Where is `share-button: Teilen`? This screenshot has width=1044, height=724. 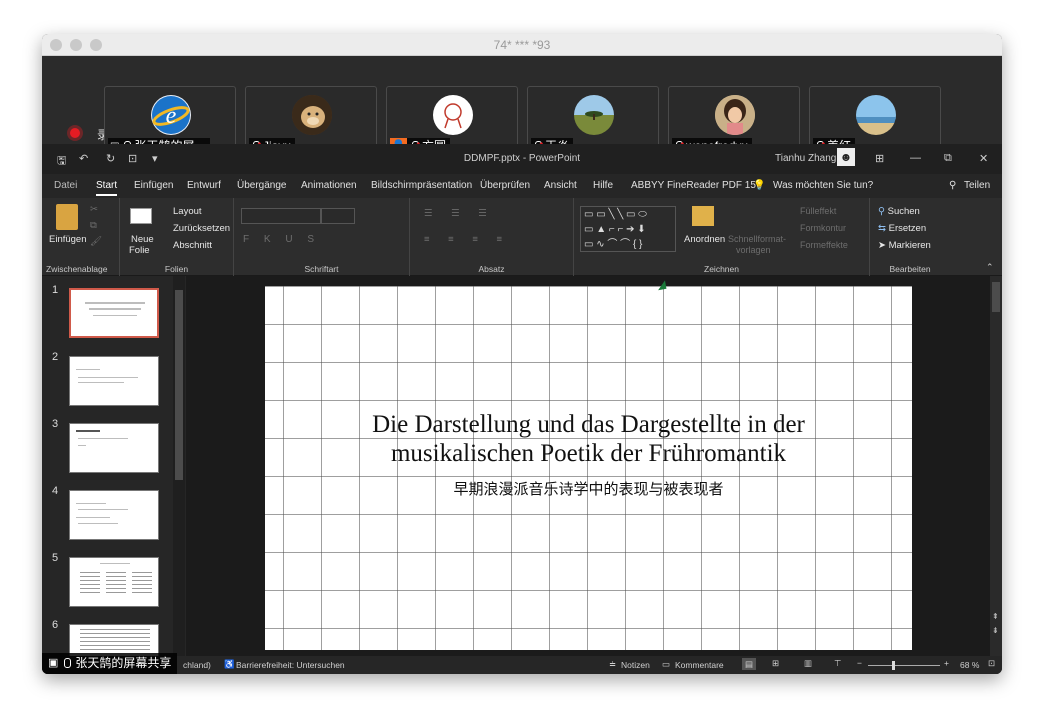 share-button: Teilen is located at coordinates (977, 185).